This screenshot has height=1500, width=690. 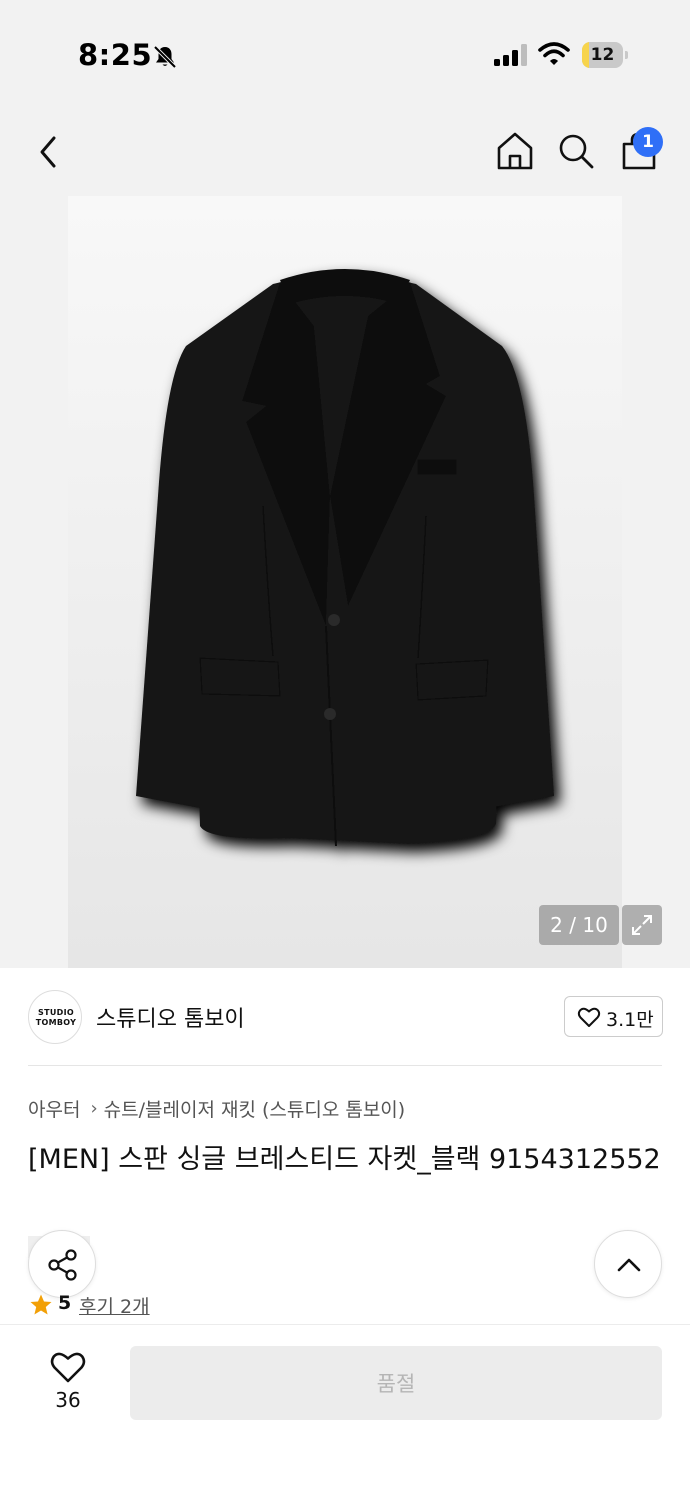 I want to click on bottom-bar-divider, so click(x=345, y=1324).